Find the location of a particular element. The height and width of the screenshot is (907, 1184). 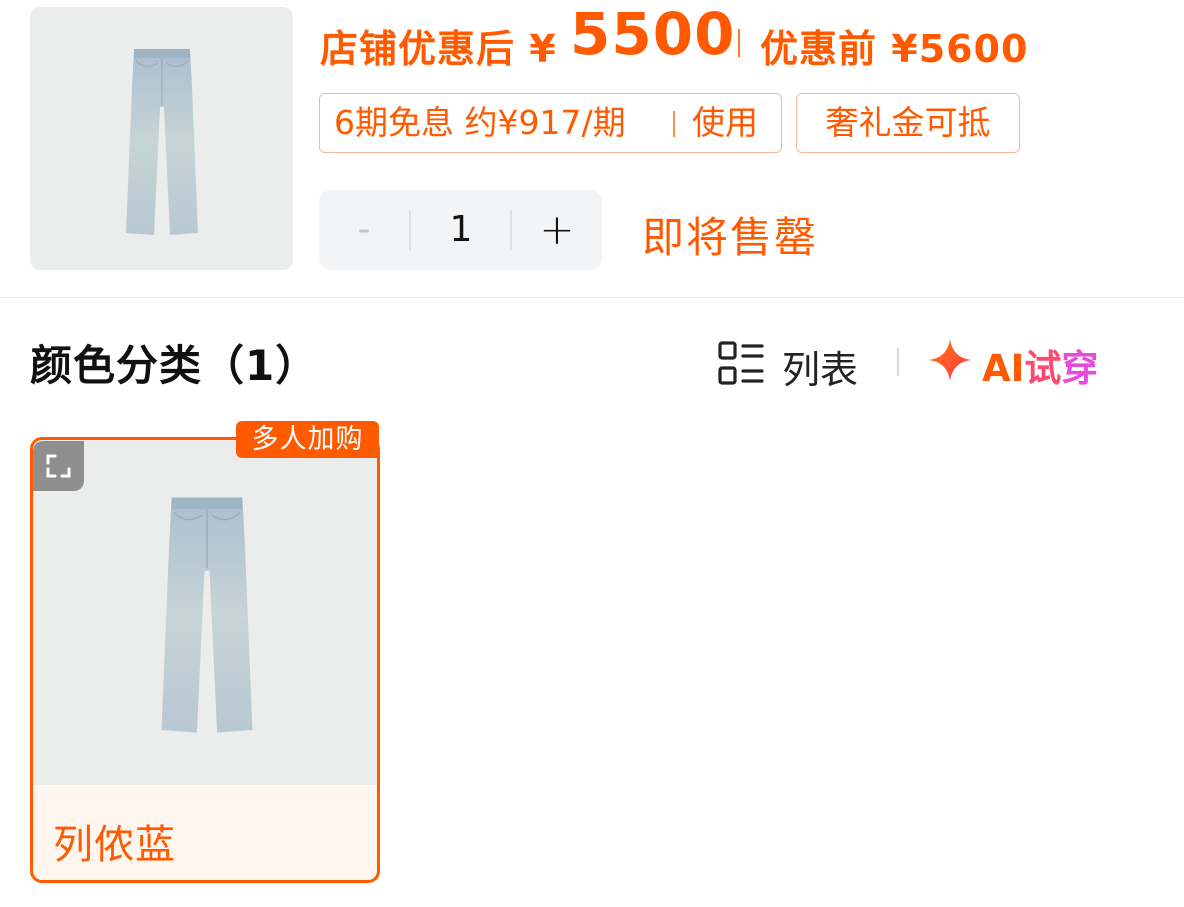

installment-tag: 6期免息 约¥917/期 使用 is located at coordinates (550, 123).